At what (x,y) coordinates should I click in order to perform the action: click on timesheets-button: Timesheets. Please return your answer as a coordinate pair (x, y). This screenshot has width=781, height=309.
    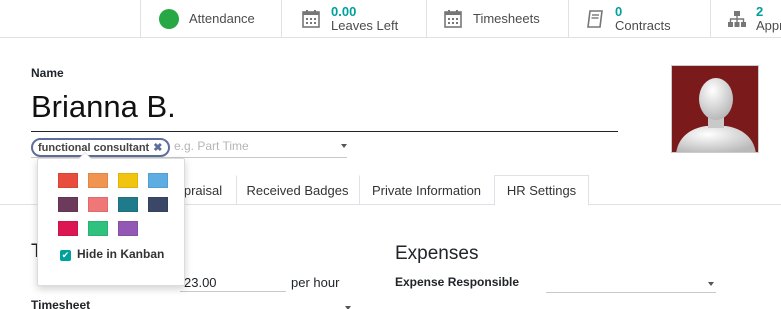
    Looking at the image, I should click on (497, 19).